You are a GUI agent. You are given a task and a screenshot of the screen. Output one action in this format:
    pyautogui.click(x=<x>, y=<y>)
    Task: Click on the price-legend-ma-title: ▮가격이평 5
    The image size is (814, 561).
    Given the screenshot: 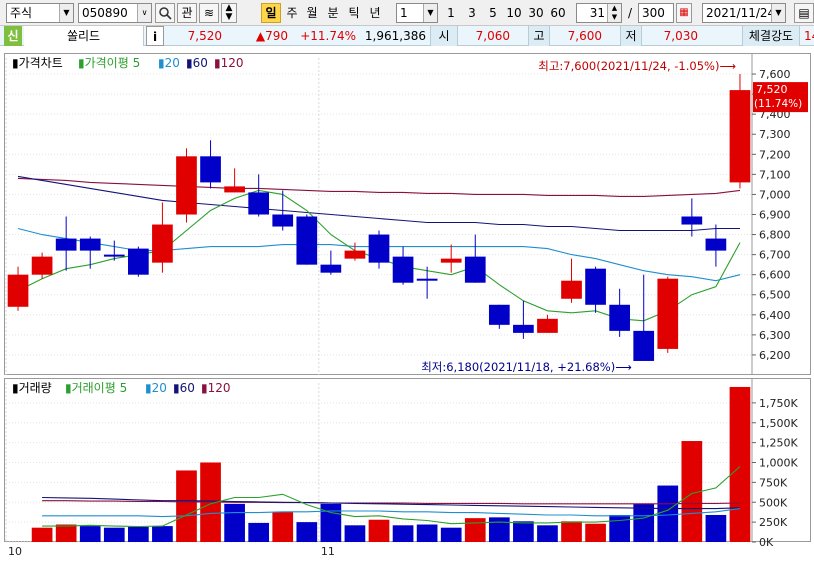 What is the action you would take?
    pyautogui.click(x=109, y=63)
    